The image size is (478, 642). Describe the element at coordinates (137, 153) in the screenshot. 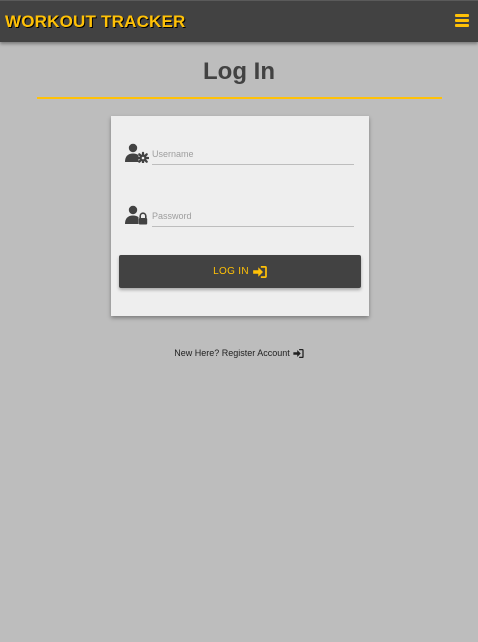

I see `user-gear-icon` at that location.